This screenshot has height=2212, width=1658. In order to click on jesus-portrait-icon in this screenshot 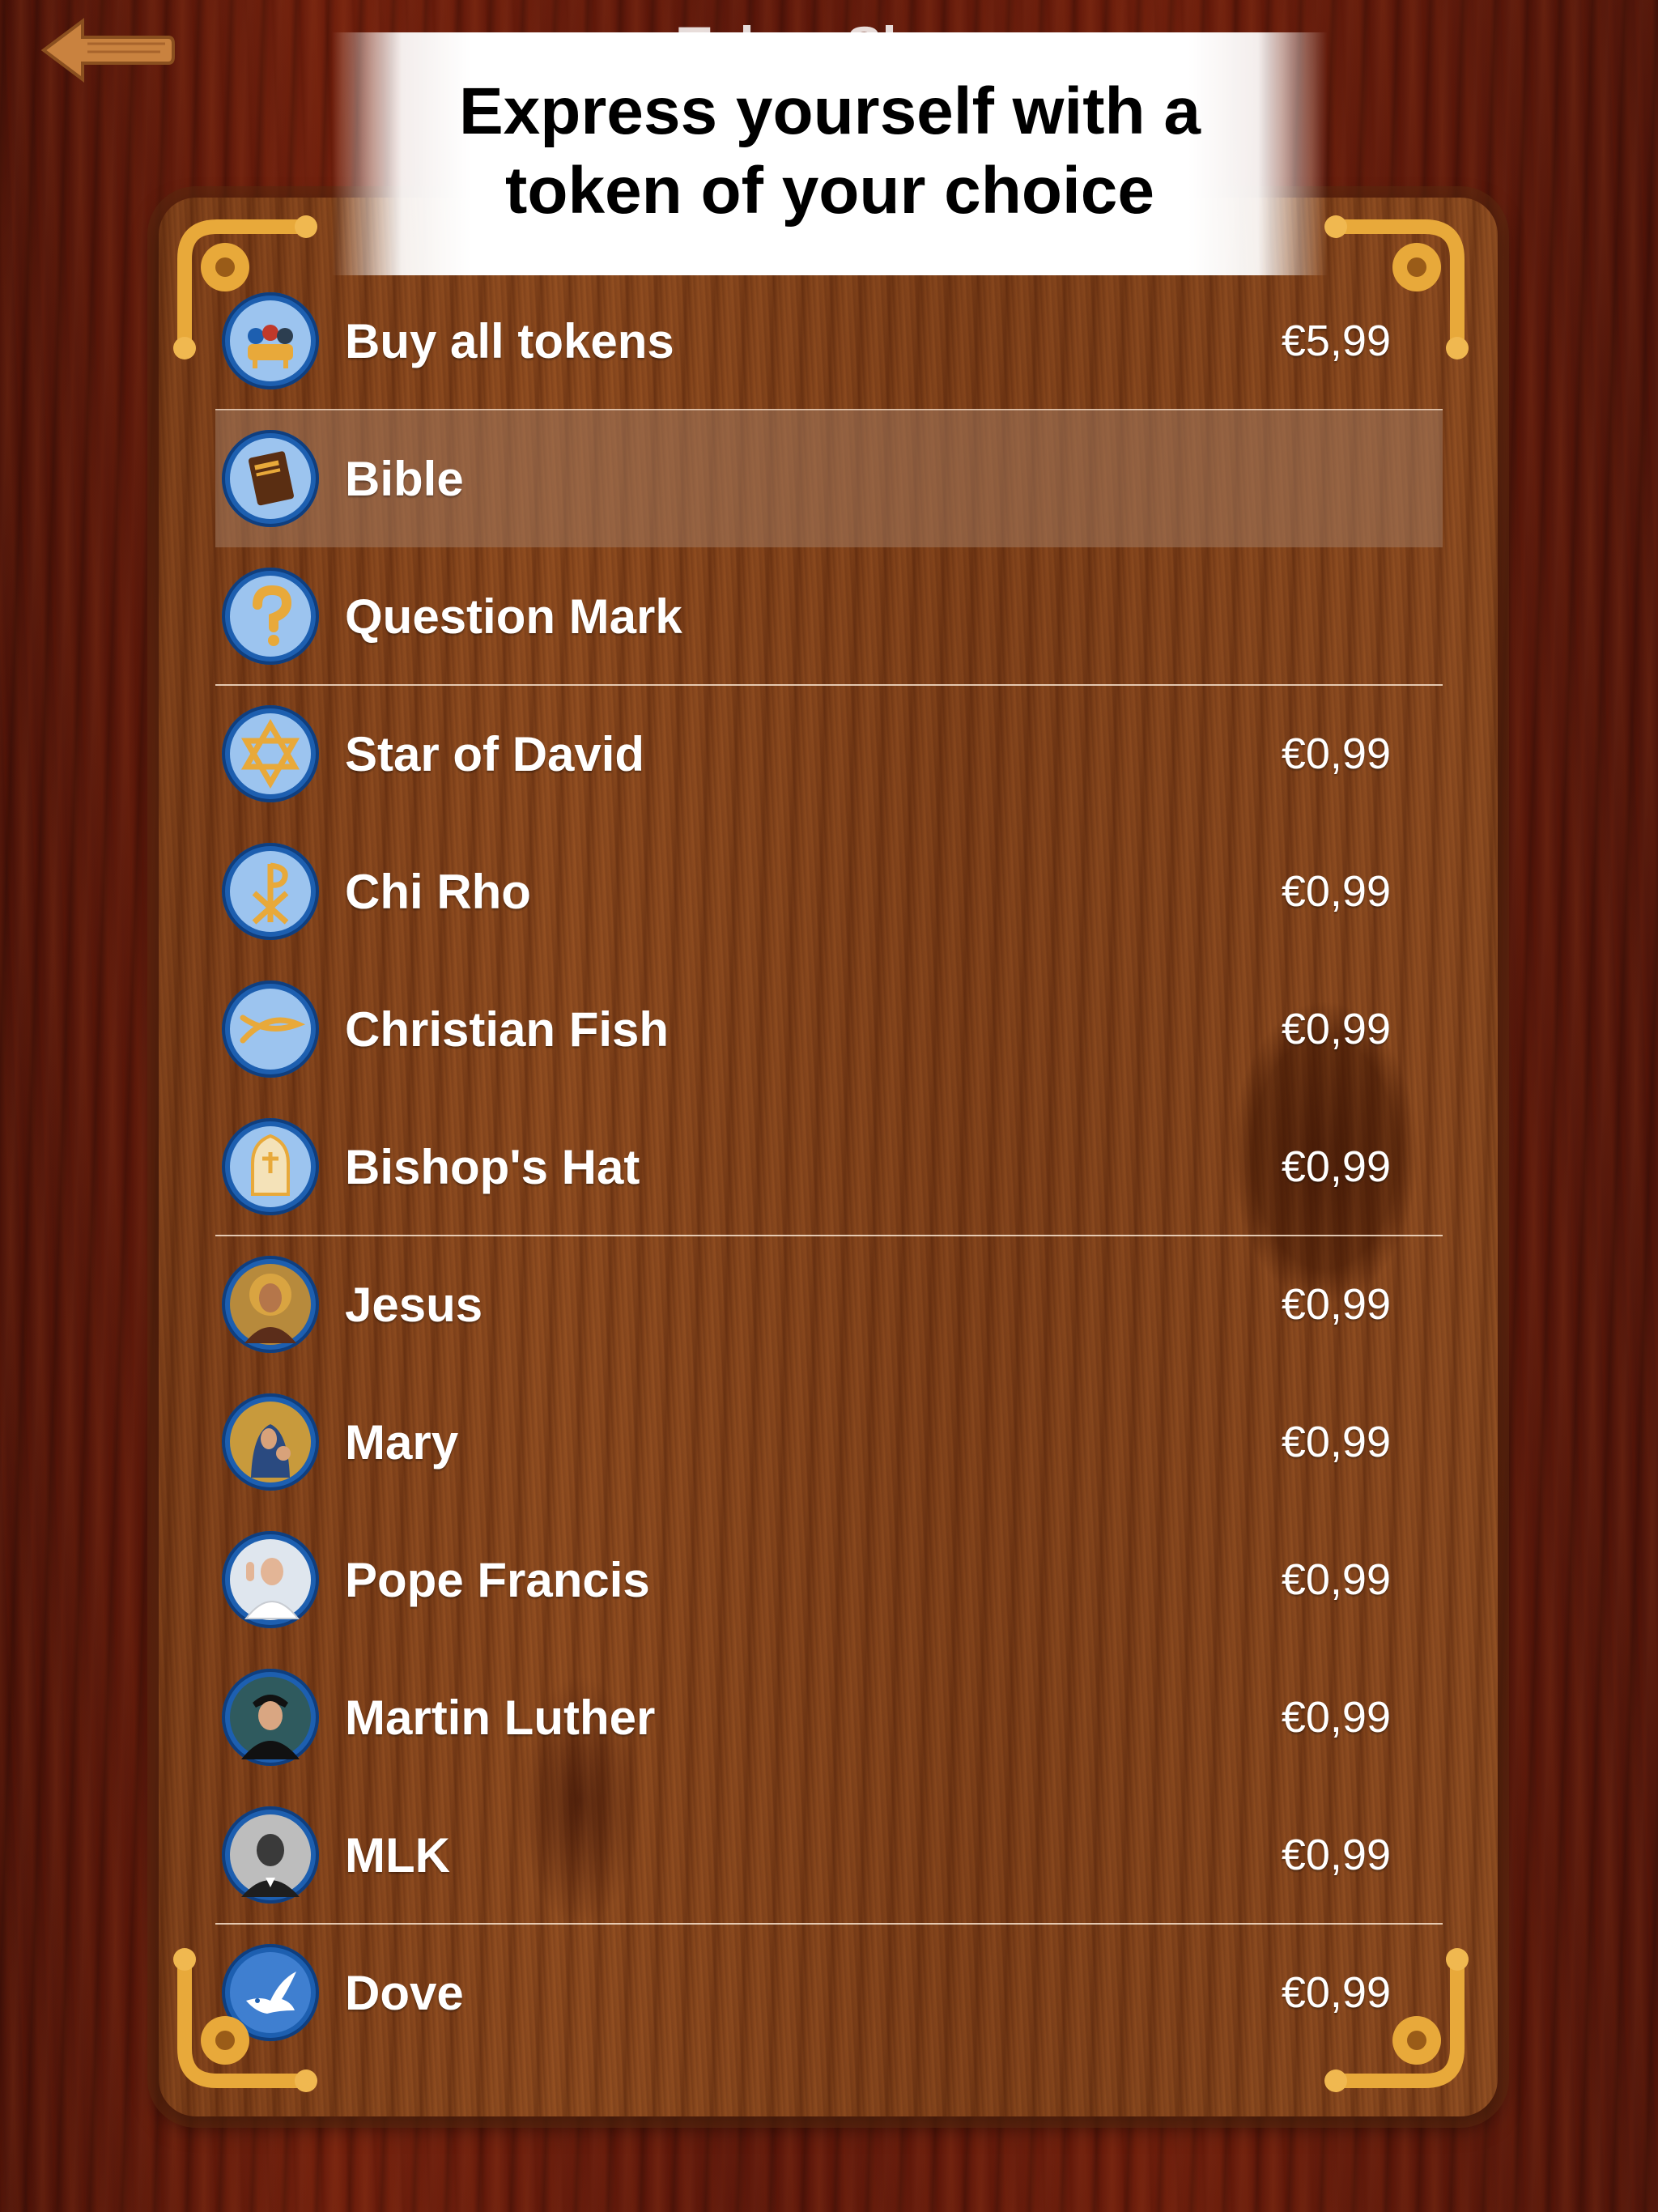, I will do `click(270, 1305)`.